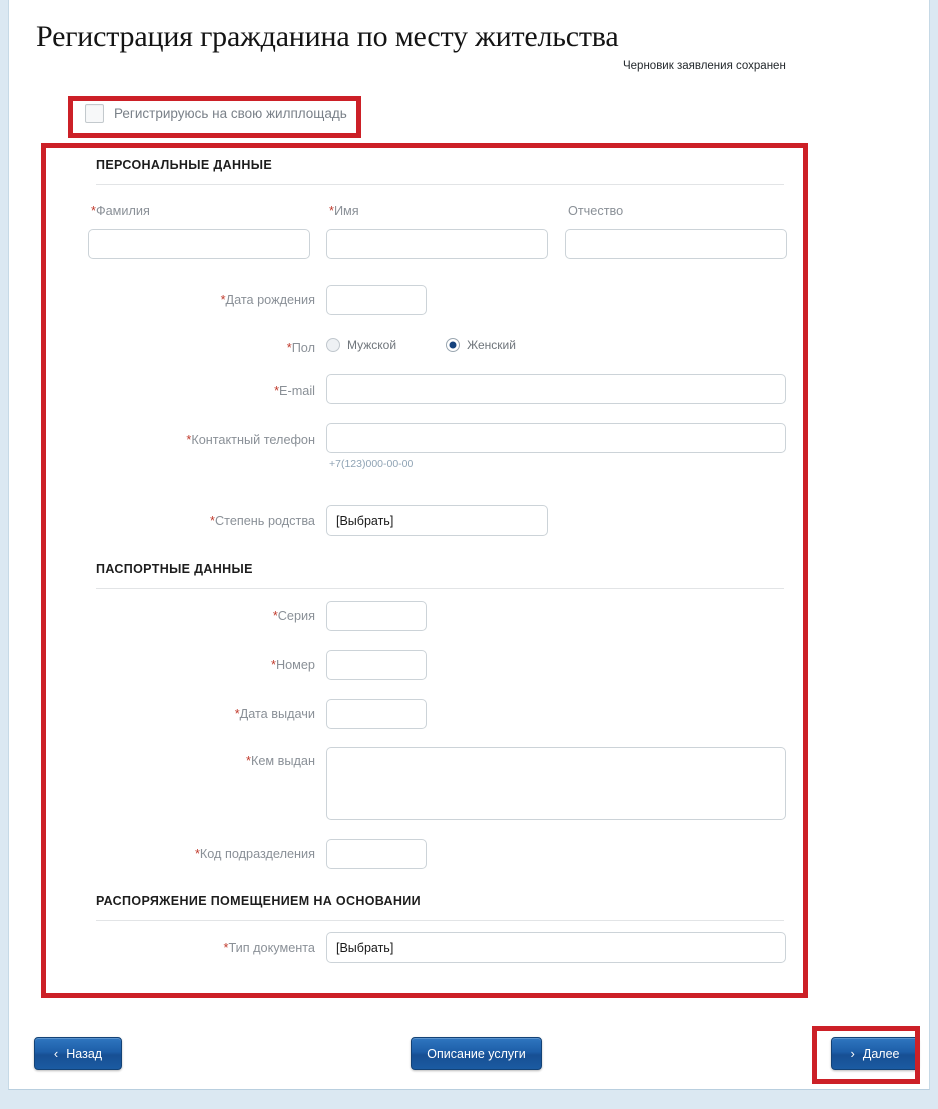 The width and height of the screenshot is (938, 1109). Describe the element at coordinates (280, 761) in the screenshot. I see `label-passport-issued-by: *Кем выдан` at that location.